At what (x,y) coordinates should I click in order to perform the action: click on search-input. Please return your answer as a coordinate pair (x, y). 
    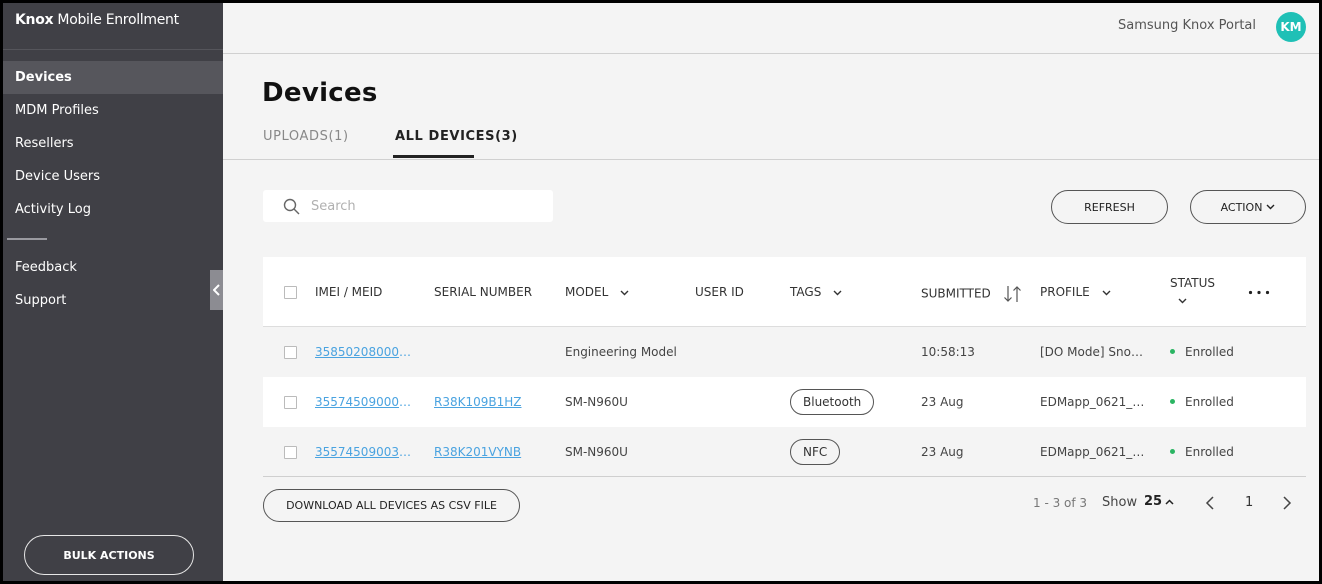
    Looking at the image, I should click on (426, 206).